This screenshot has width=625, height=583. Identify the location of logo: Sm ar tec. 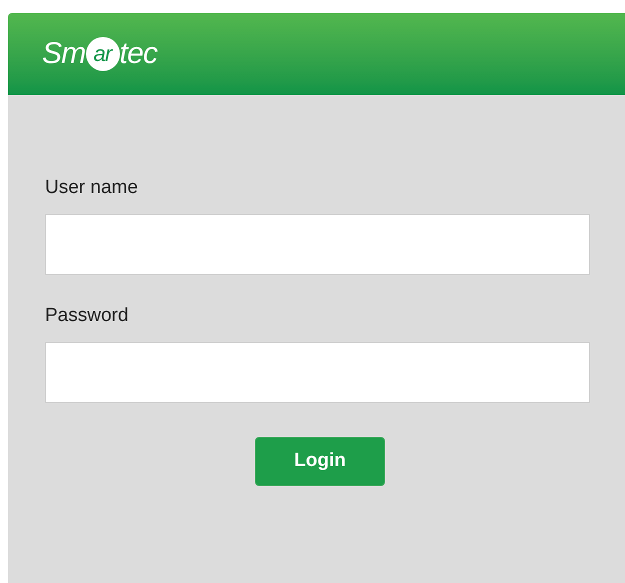
(100, 54).